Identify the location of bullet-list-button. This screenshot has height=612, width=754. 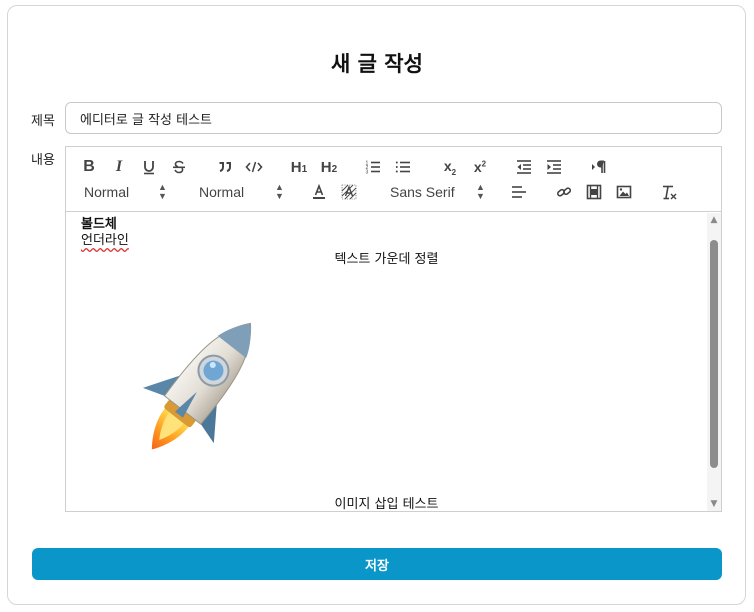
(403, 167).